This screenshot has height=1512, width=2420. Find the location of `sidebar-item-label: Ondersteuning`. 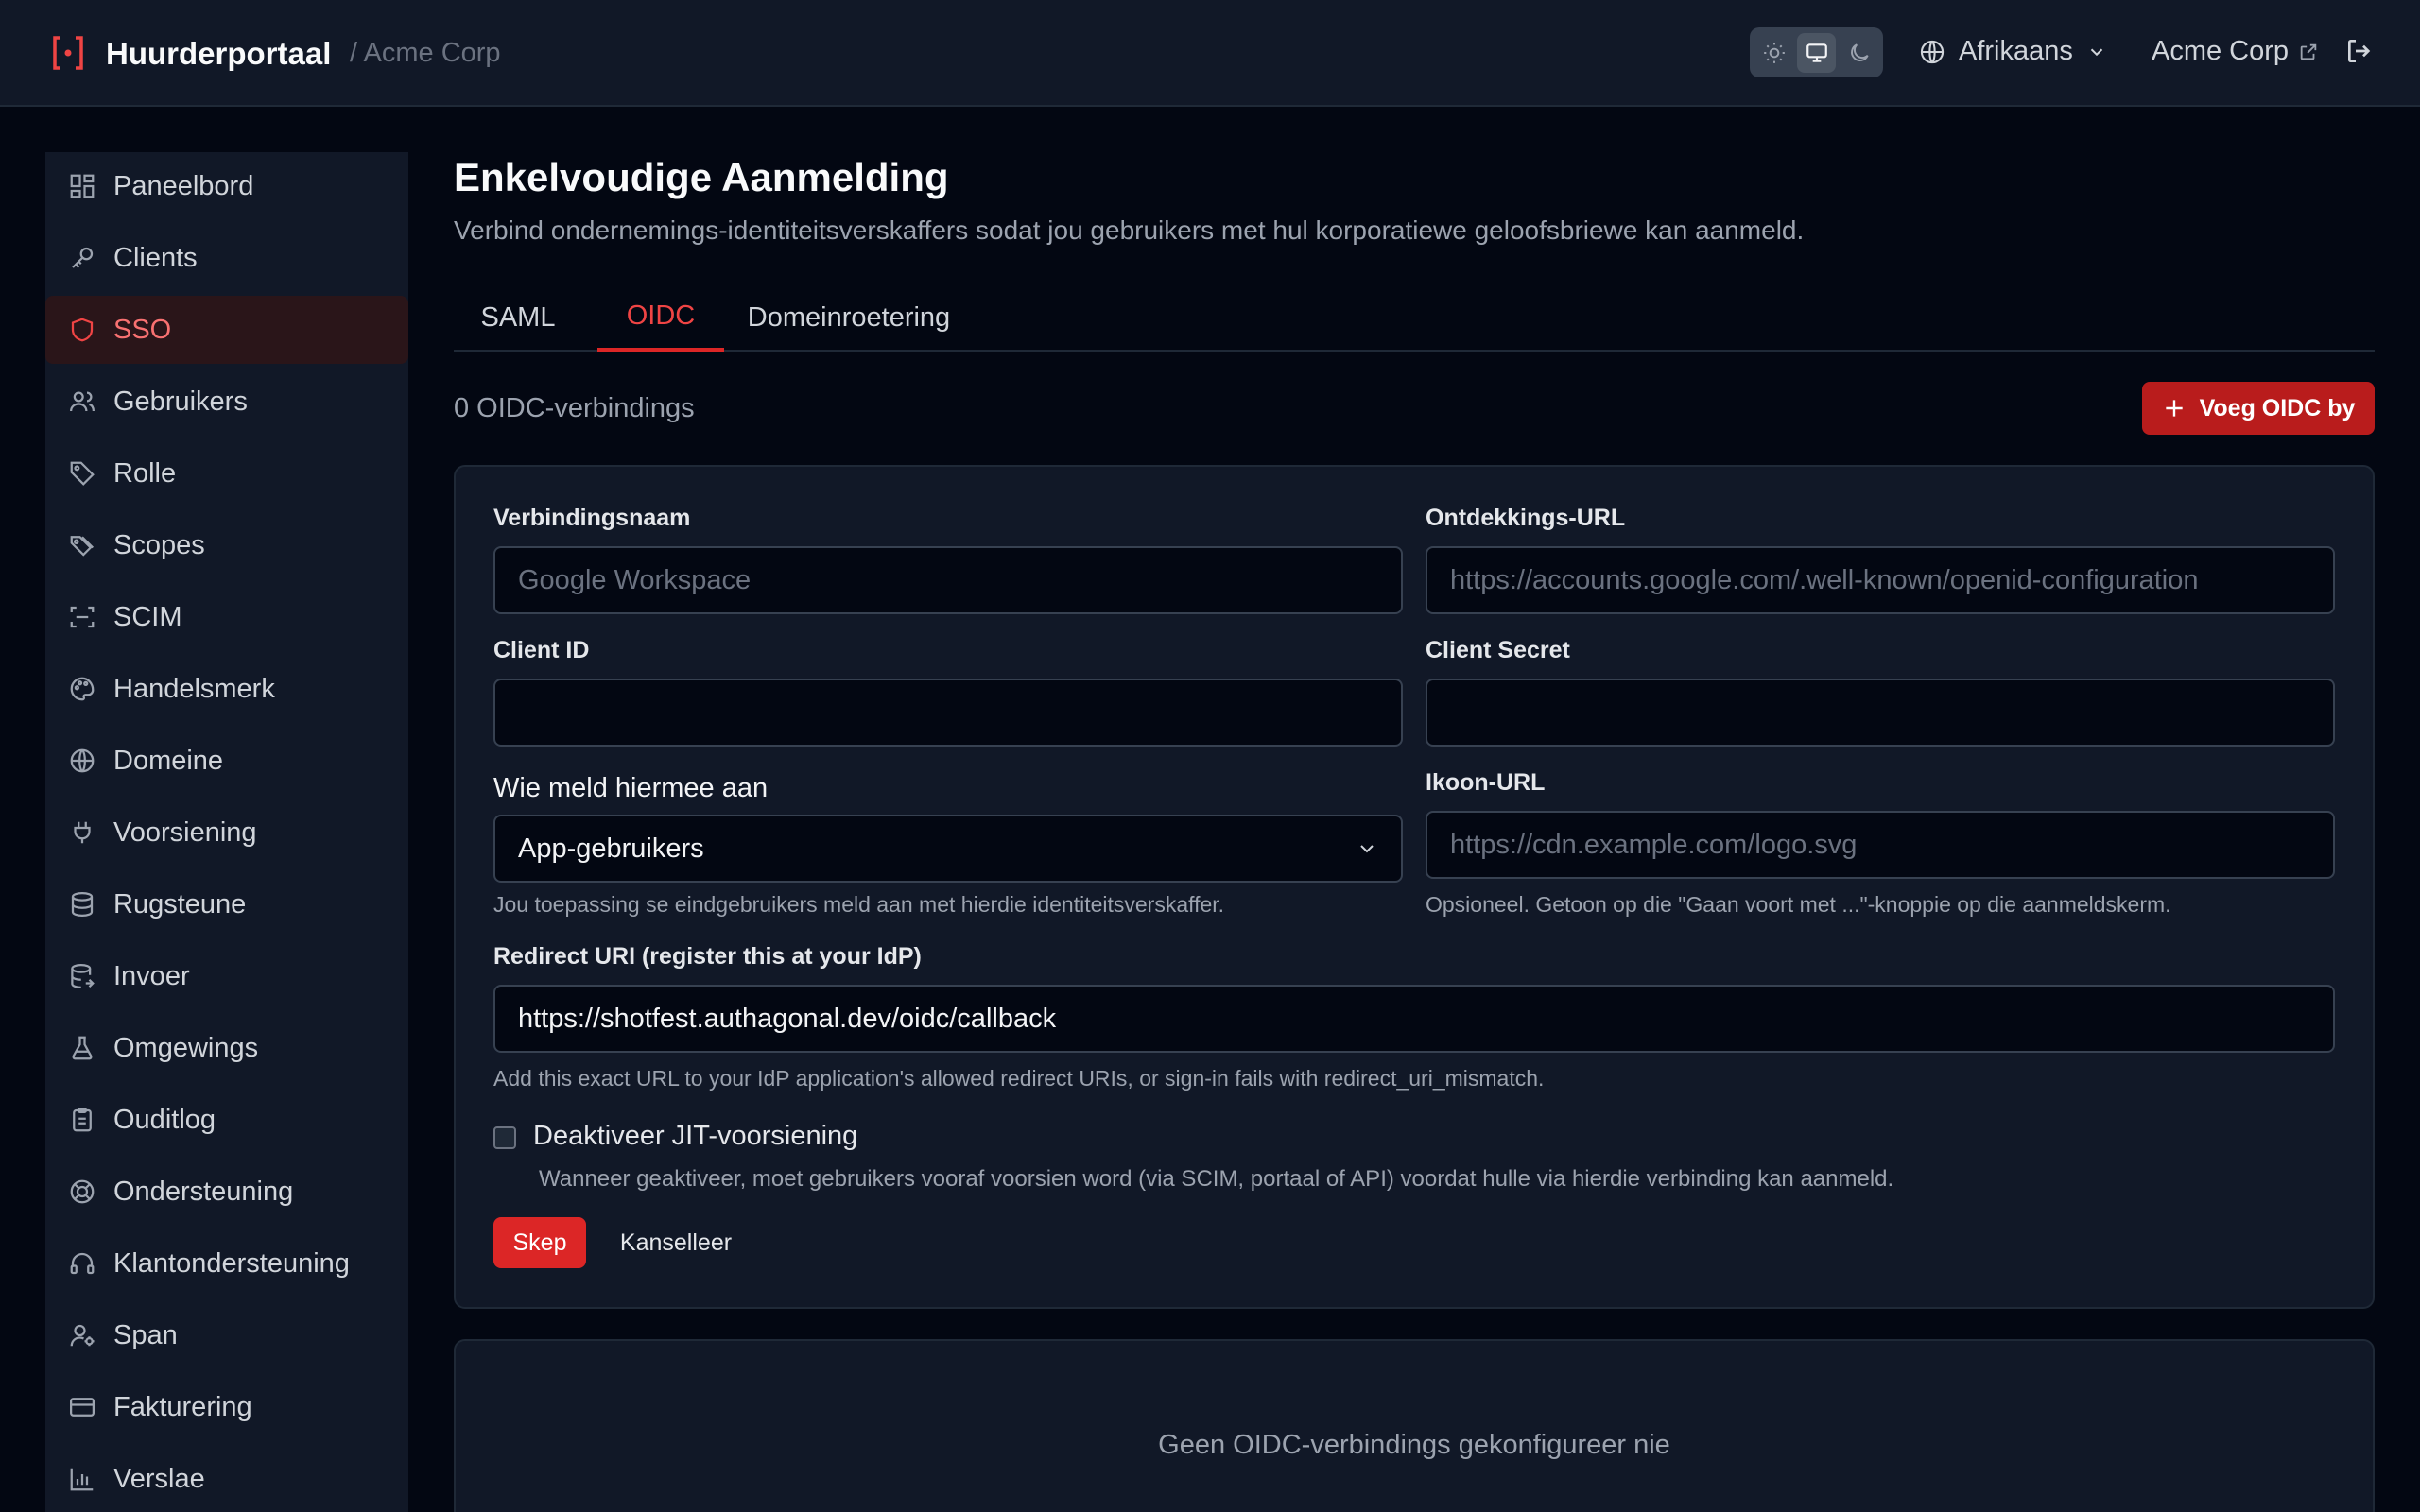

sidebar-item-label: Ondersteuning is located at coordinates (203, 1191).